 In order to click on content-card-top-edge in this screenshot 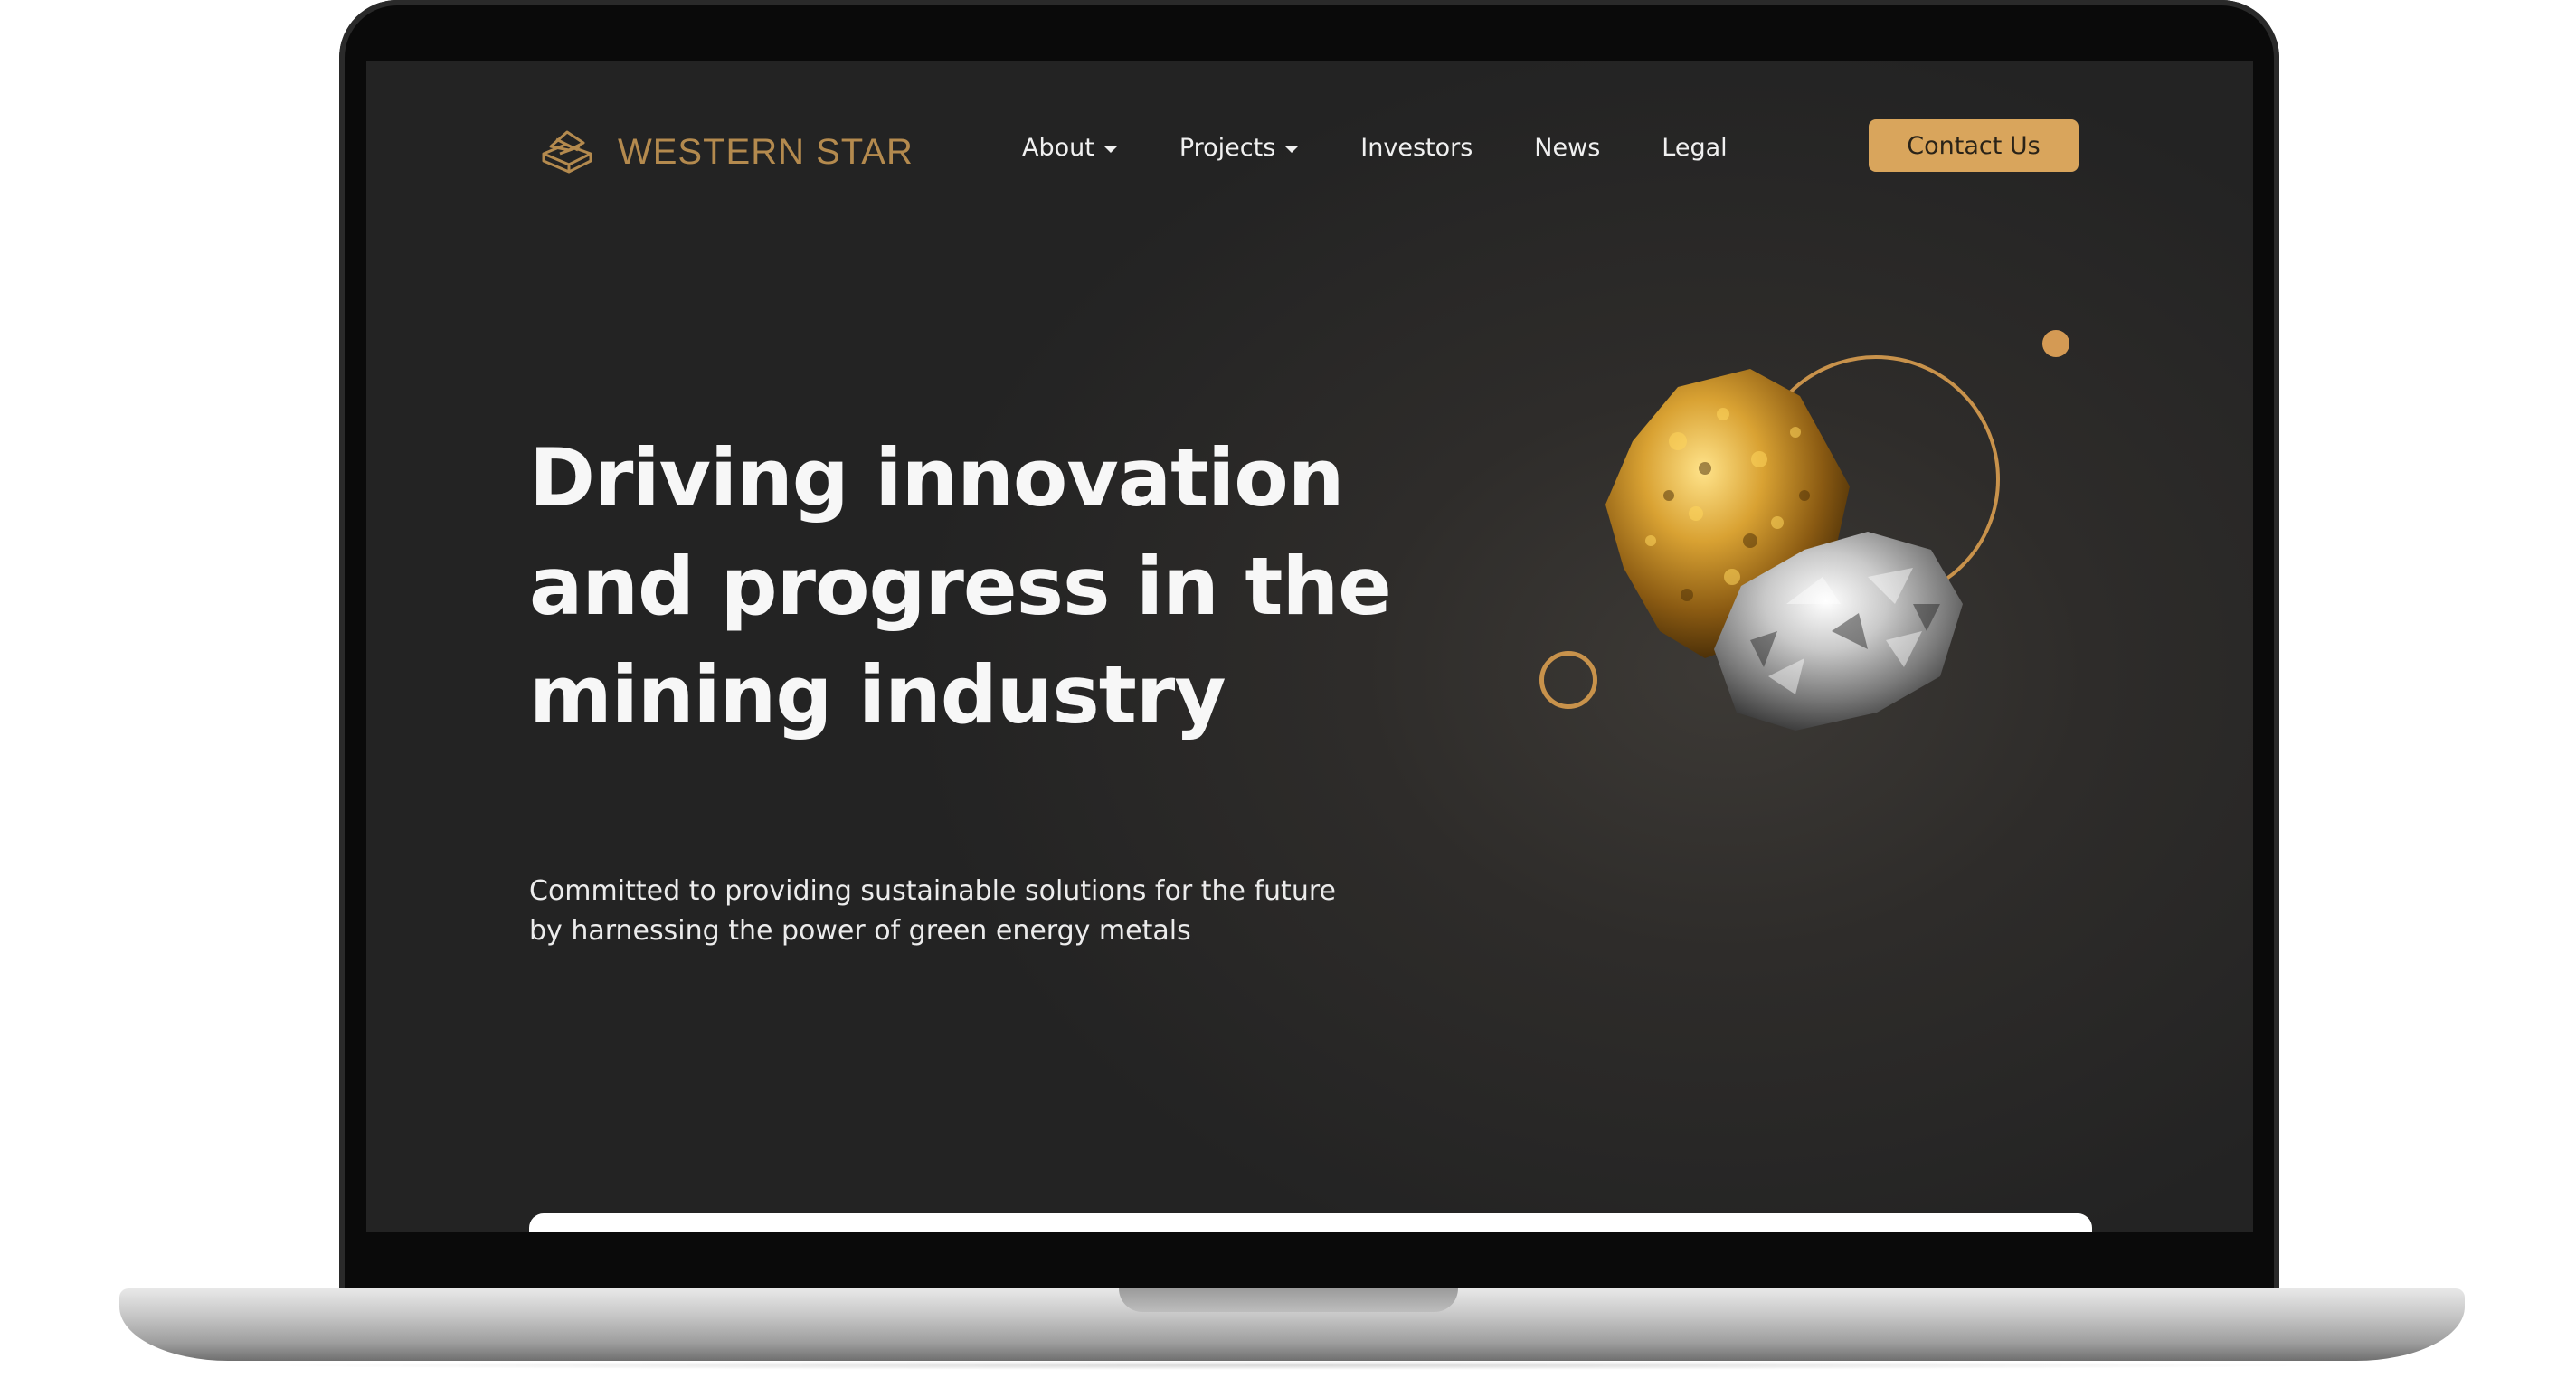, I will do `click(1310, 1222)`.